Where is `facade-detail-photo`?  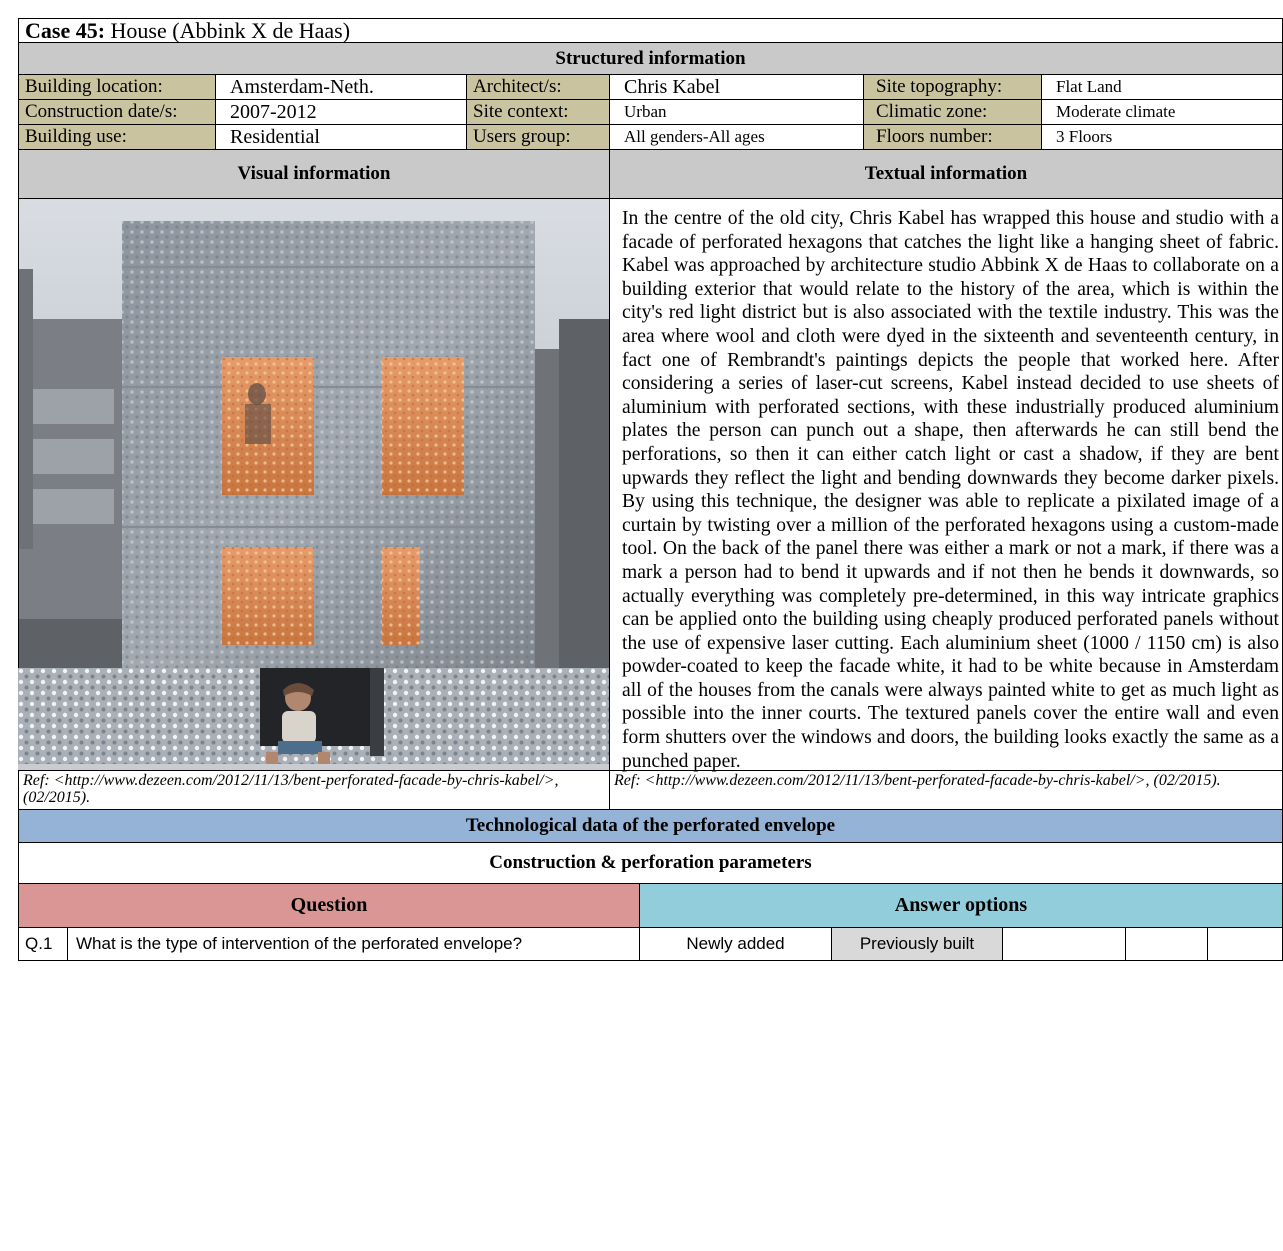 facade-detail-photo is located at coordinates (314, 719).